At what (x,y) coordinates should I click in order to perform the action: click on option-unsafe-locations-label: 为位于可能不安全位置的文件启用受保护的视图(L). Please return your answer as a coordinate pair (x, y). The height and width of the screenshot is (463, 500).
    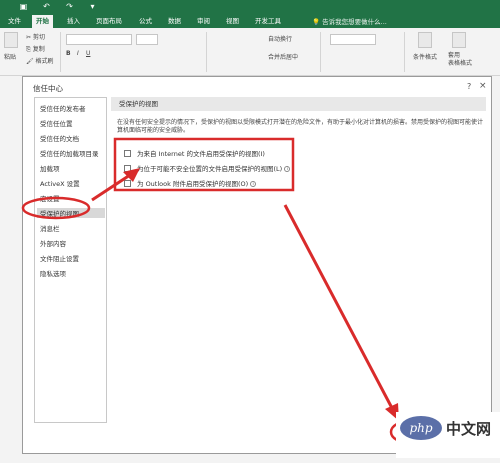
    Looking at the image, I should click on (210, 169).